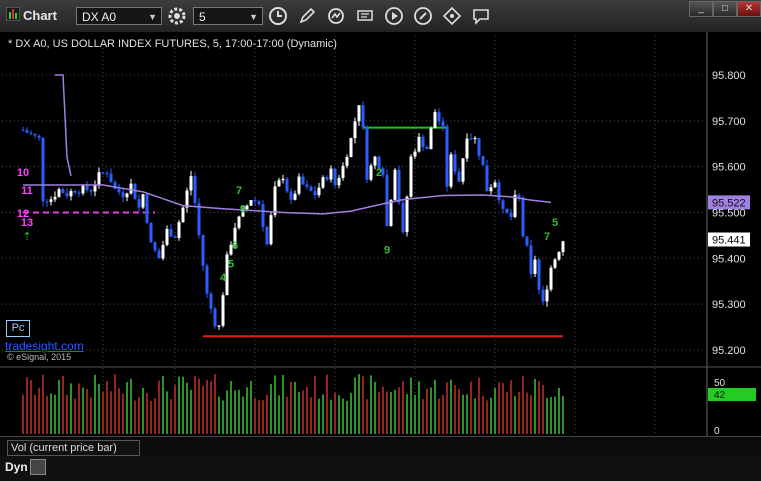 The width and height of the screenshot is (761, 481). I want to click on play-icon, so click(394, 16).